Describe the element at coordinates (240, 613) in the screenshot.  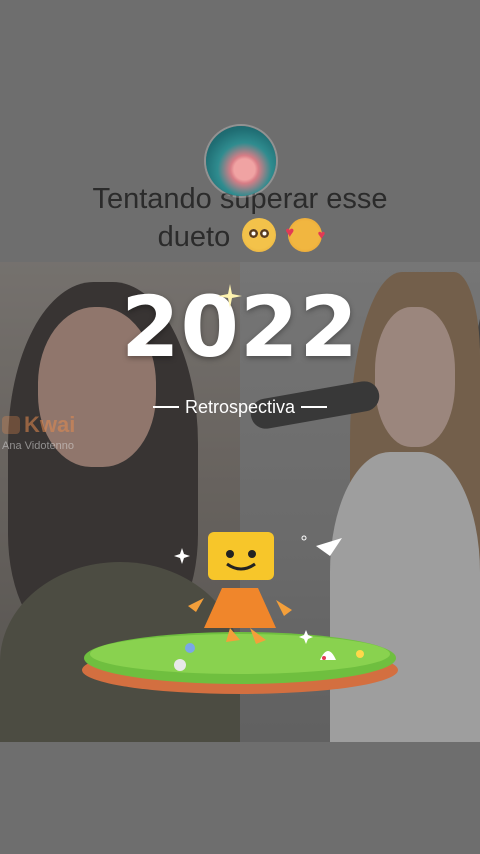
I see `mascot-on-grass-illustration` at that location.